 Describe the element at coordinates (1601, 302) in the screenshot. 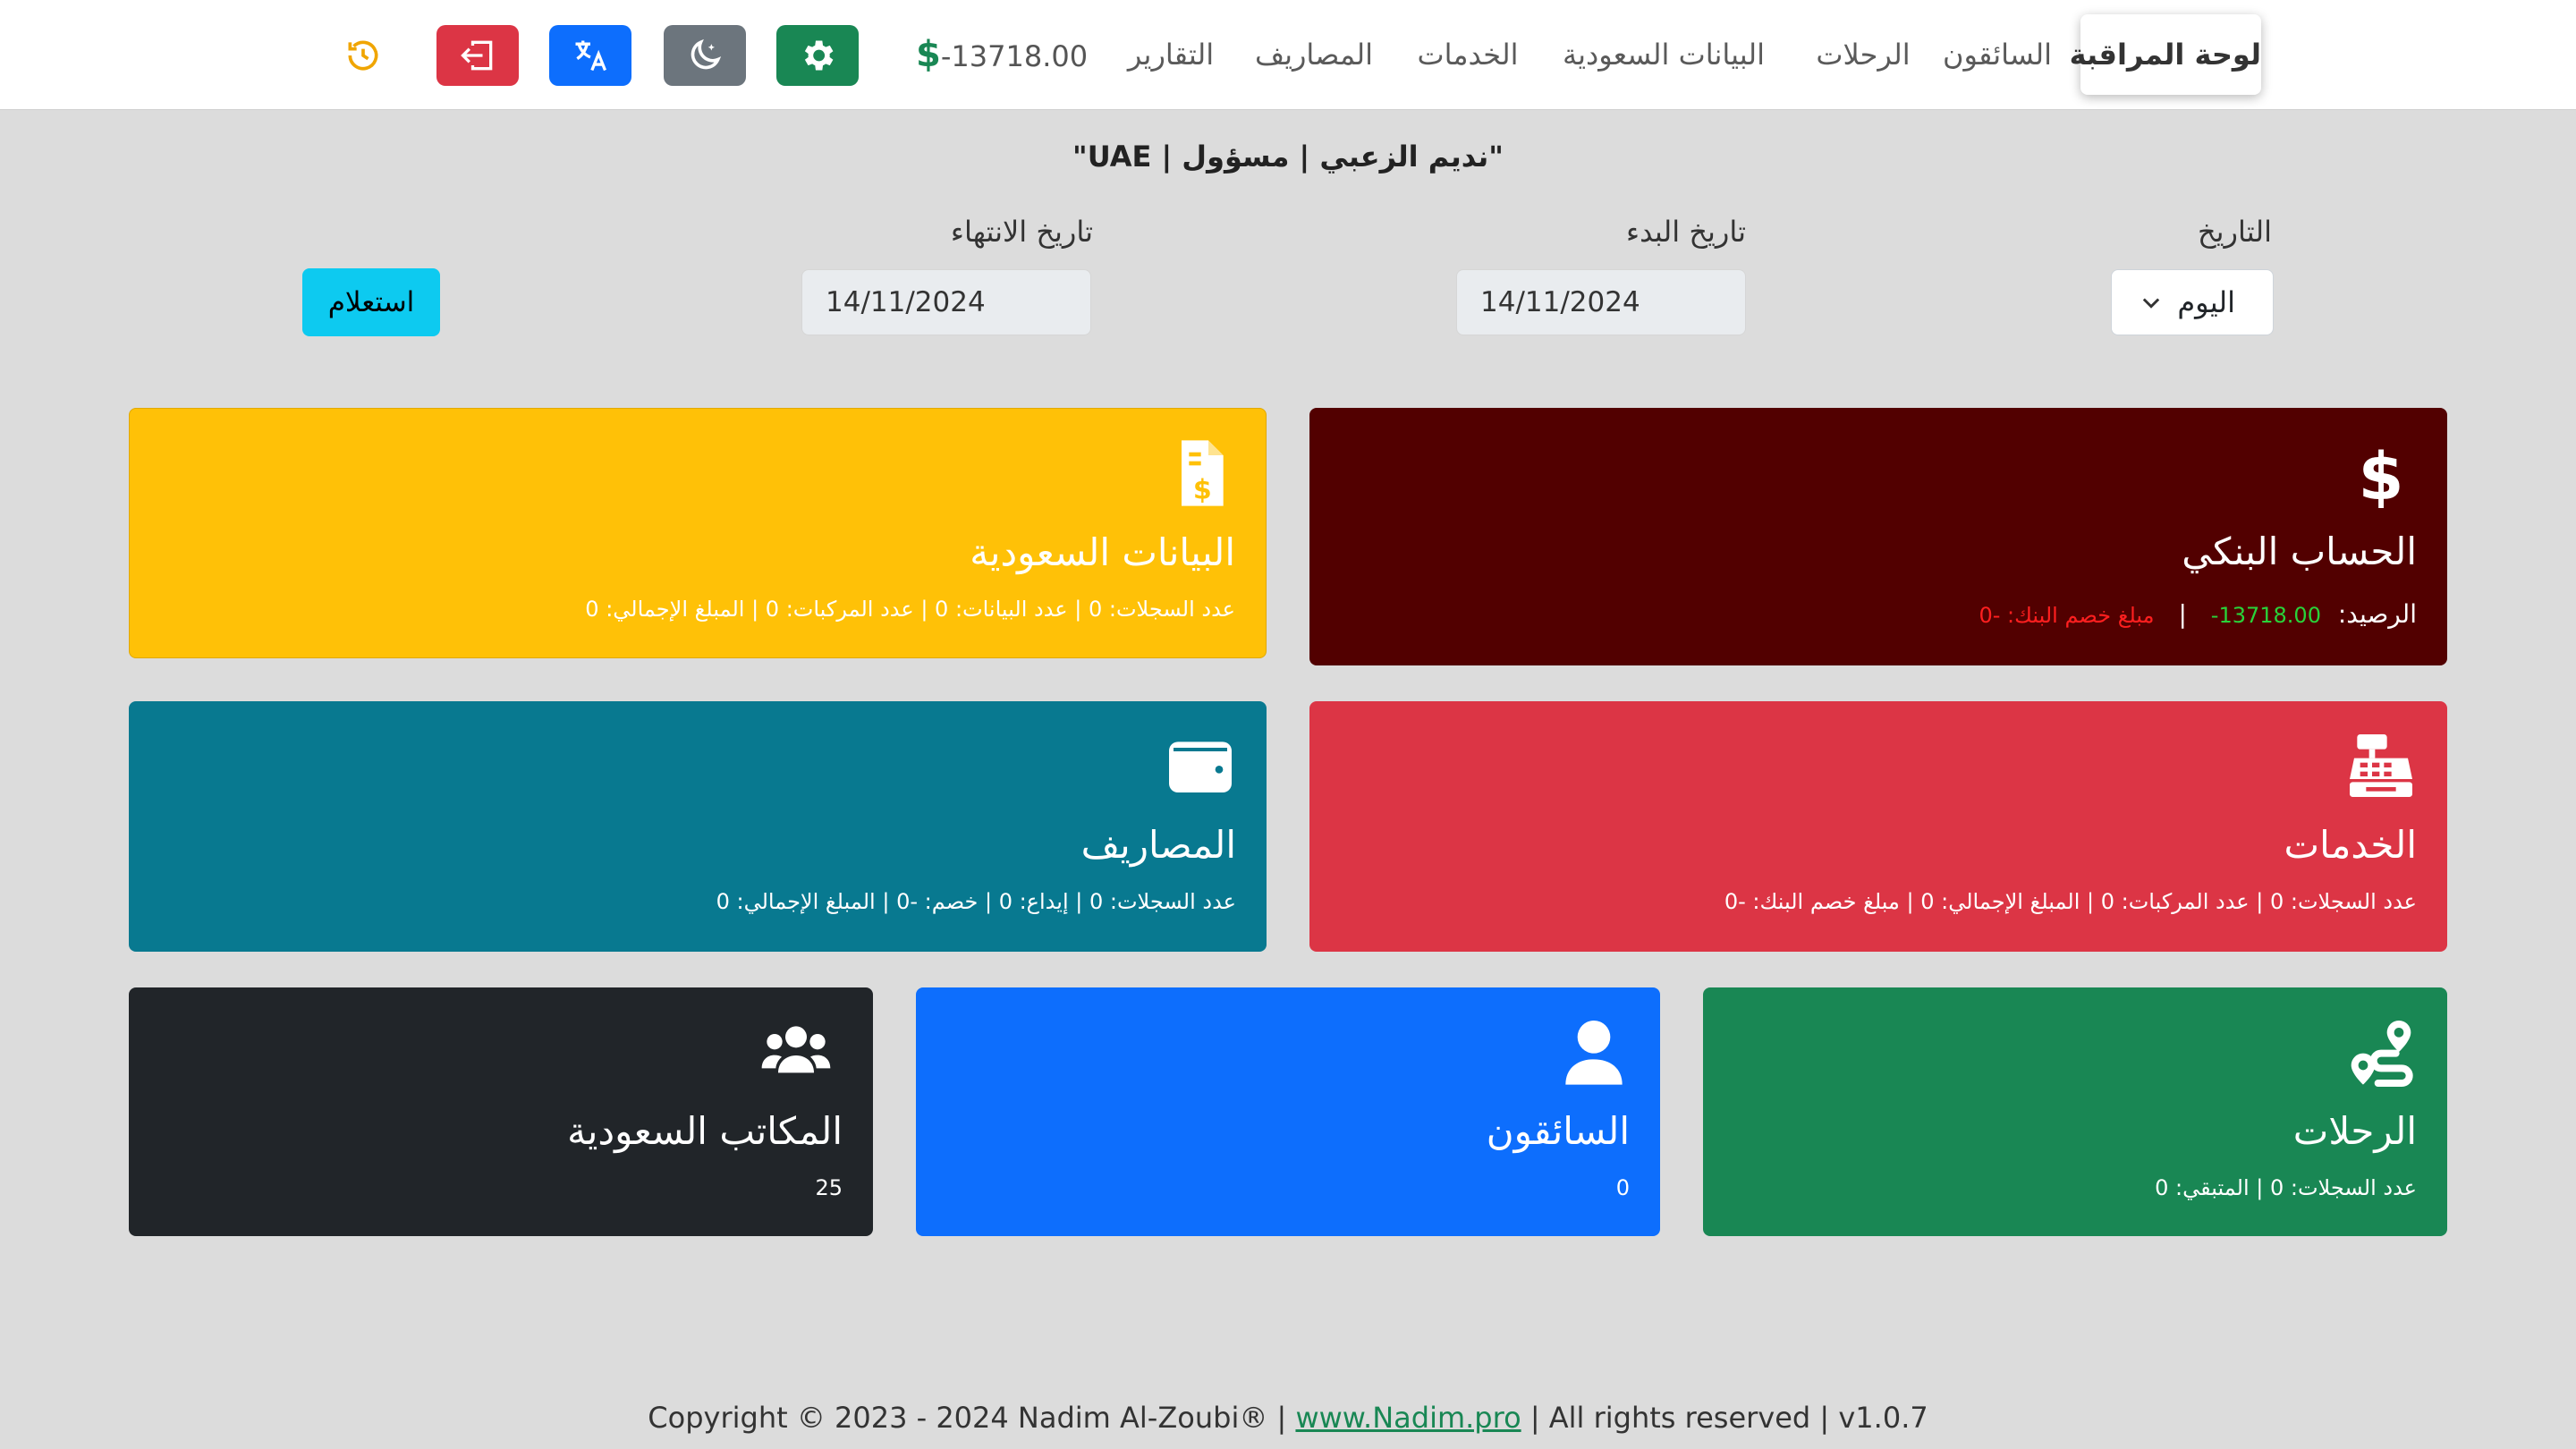

I see `start-date-input: 14/11/2024` at that location.